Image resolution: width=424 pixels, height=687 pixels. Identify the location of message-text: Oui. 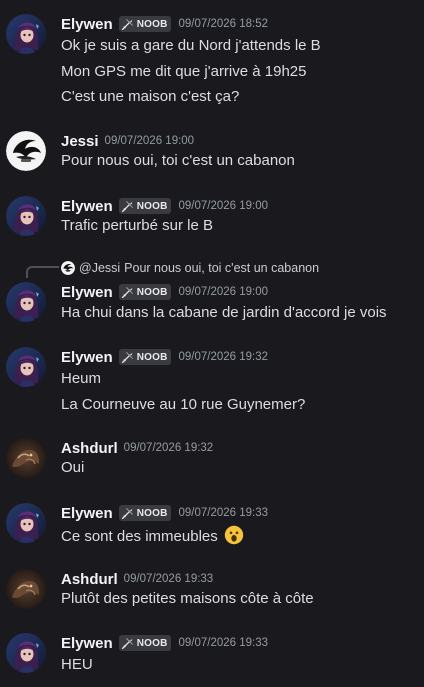
(73, 467).